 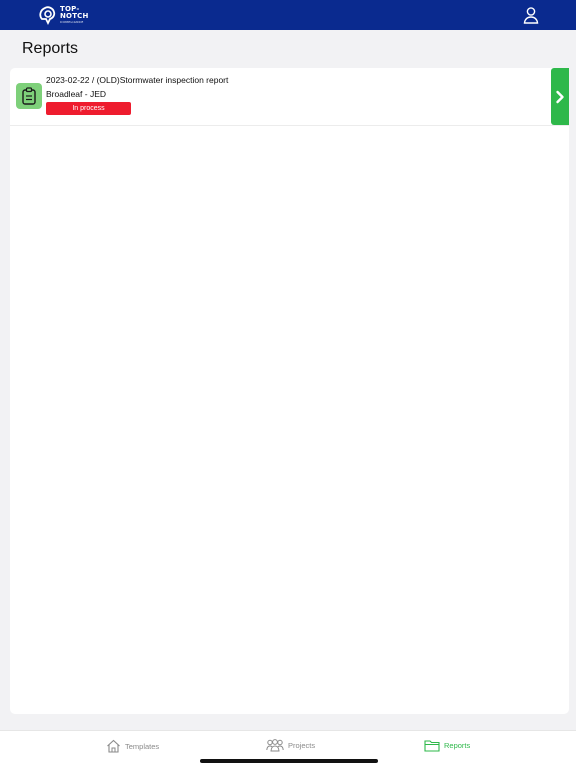 I want to click on clipboard-icon, so click(x=29, y=96).